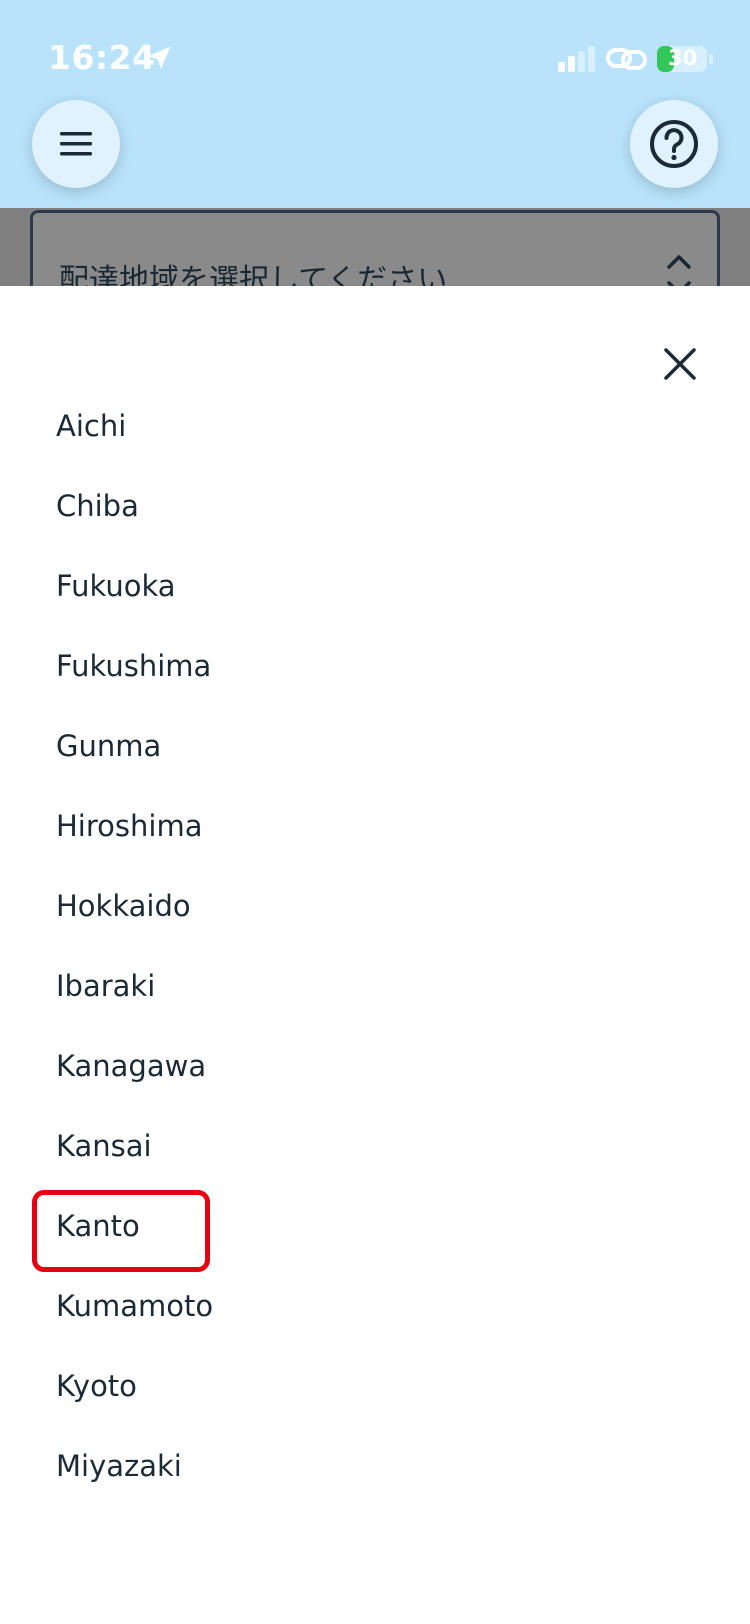 This screenshot has height=1624, width=750. What do you see at coordinates (375, 1386) in the screenshot?
I see `region-option: Kyoto` at bounding box center [375, 1386].